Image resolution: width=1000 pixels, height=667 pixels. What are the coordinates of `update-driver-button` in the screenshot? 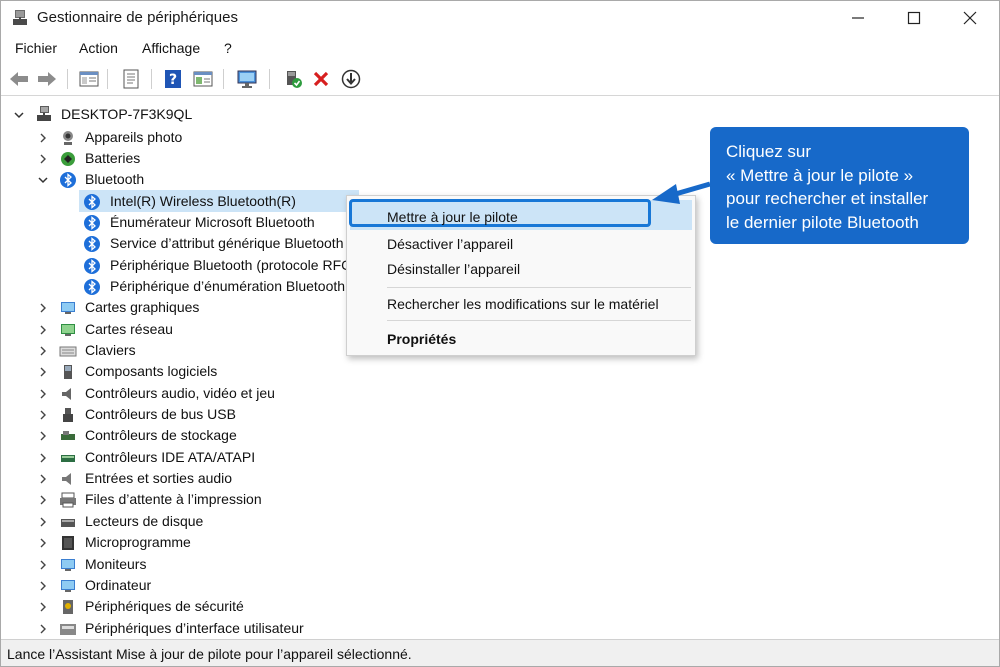 It's located at (351, 79).